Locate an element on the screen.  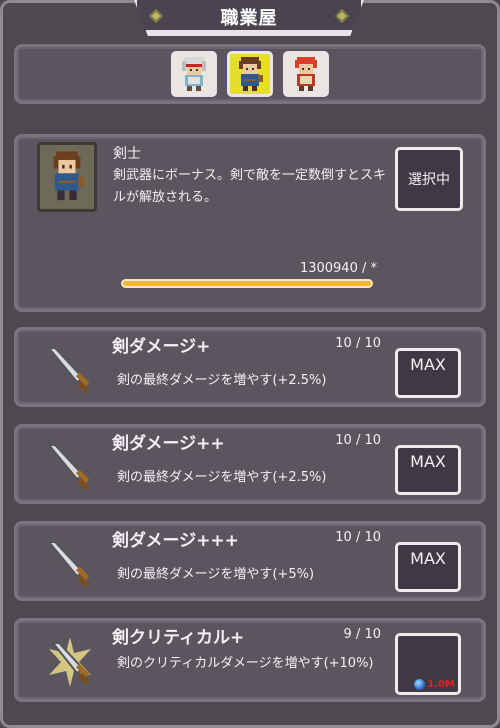
upgrade-cost: 1.0M is located at coordinates (434, 684).